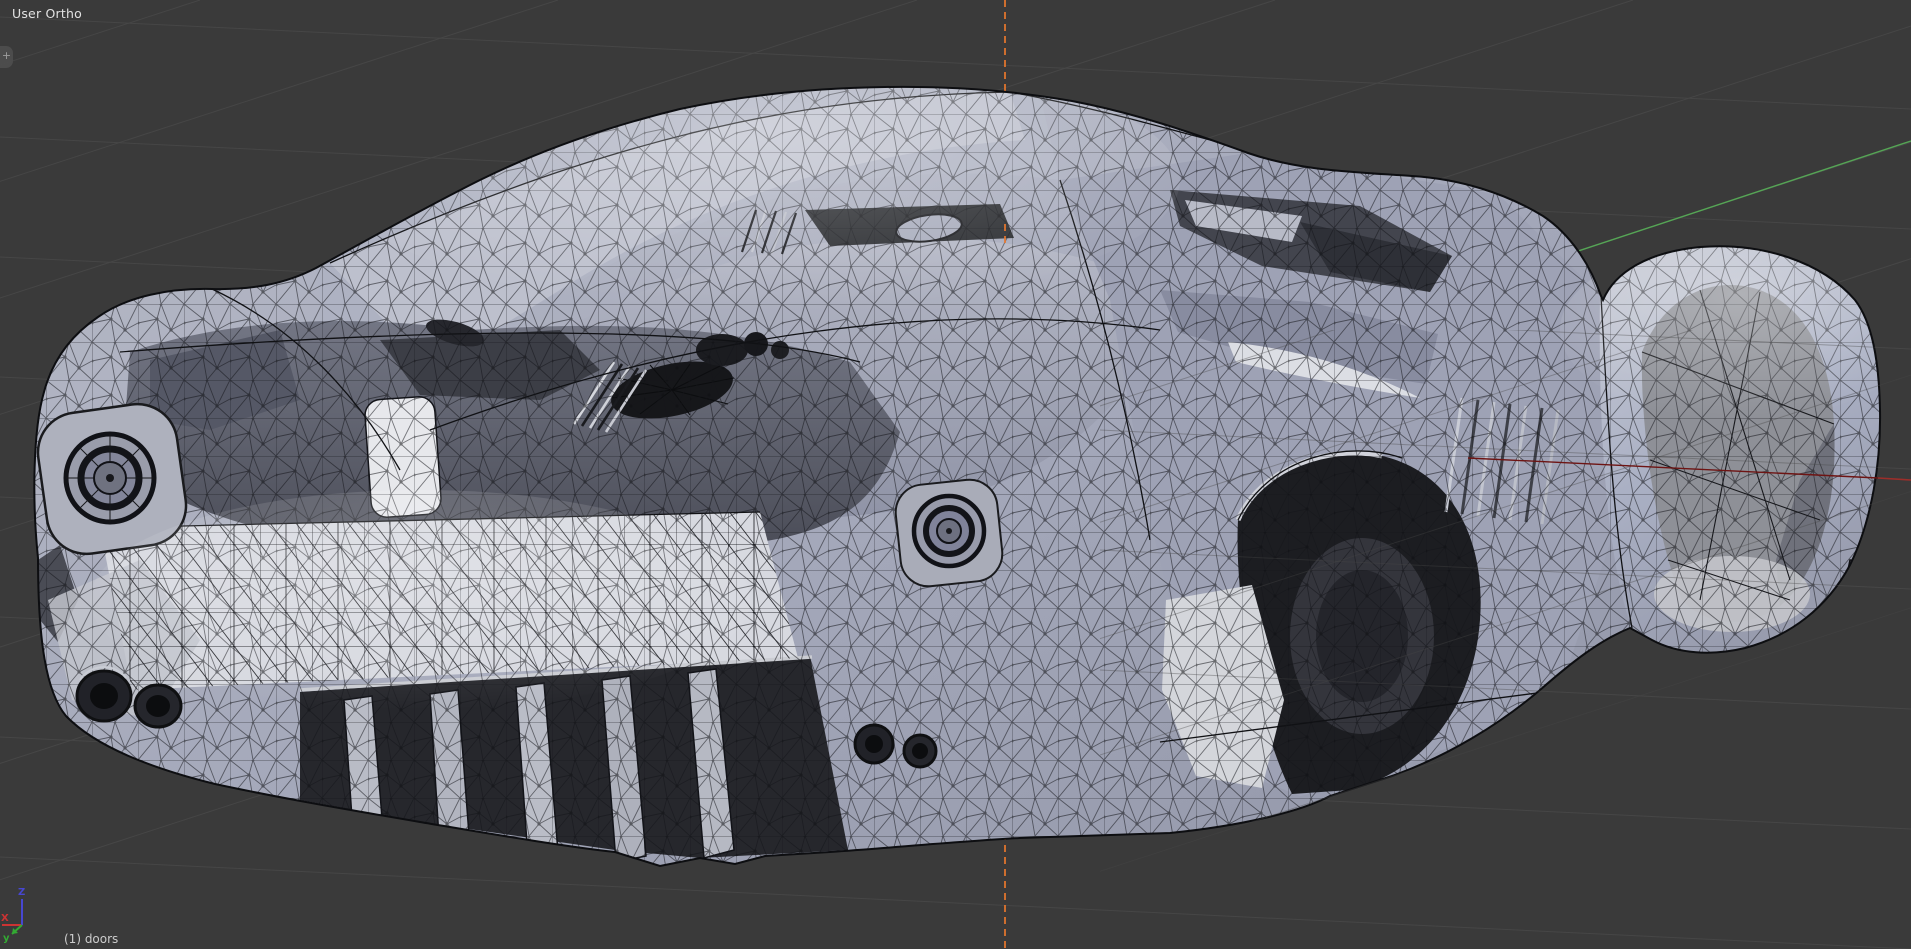 The width and height of the screenshot is (1911, 949). Describe the element at coordinates (47, 13) in the screenshot. I see `view-mode-label: User Ortho` at that location.